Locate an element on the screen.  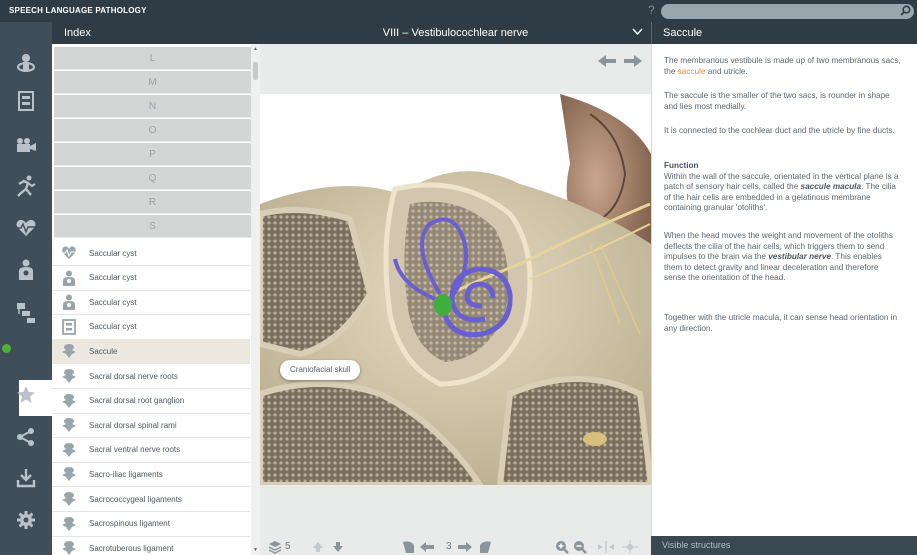
zoom-out-button is located at coordinates (580, 546).